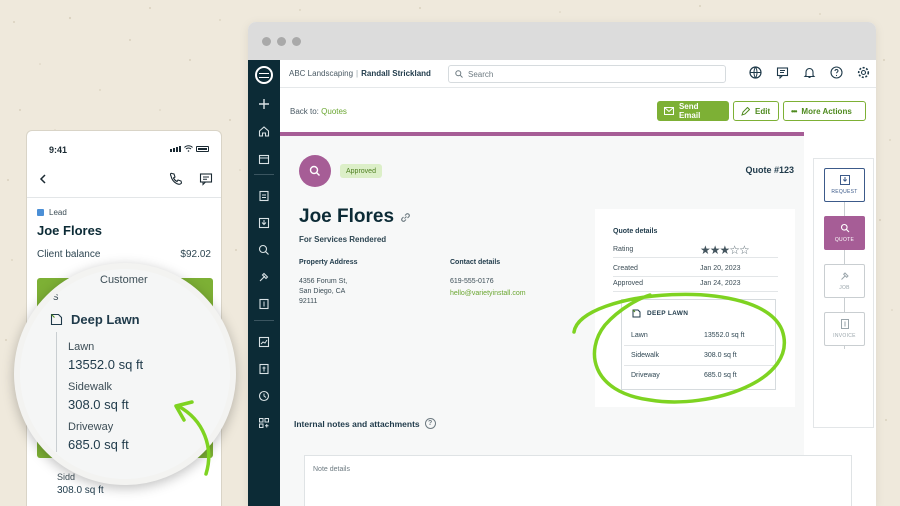  I want to click on edit-button: Edit, so click(756, 111).